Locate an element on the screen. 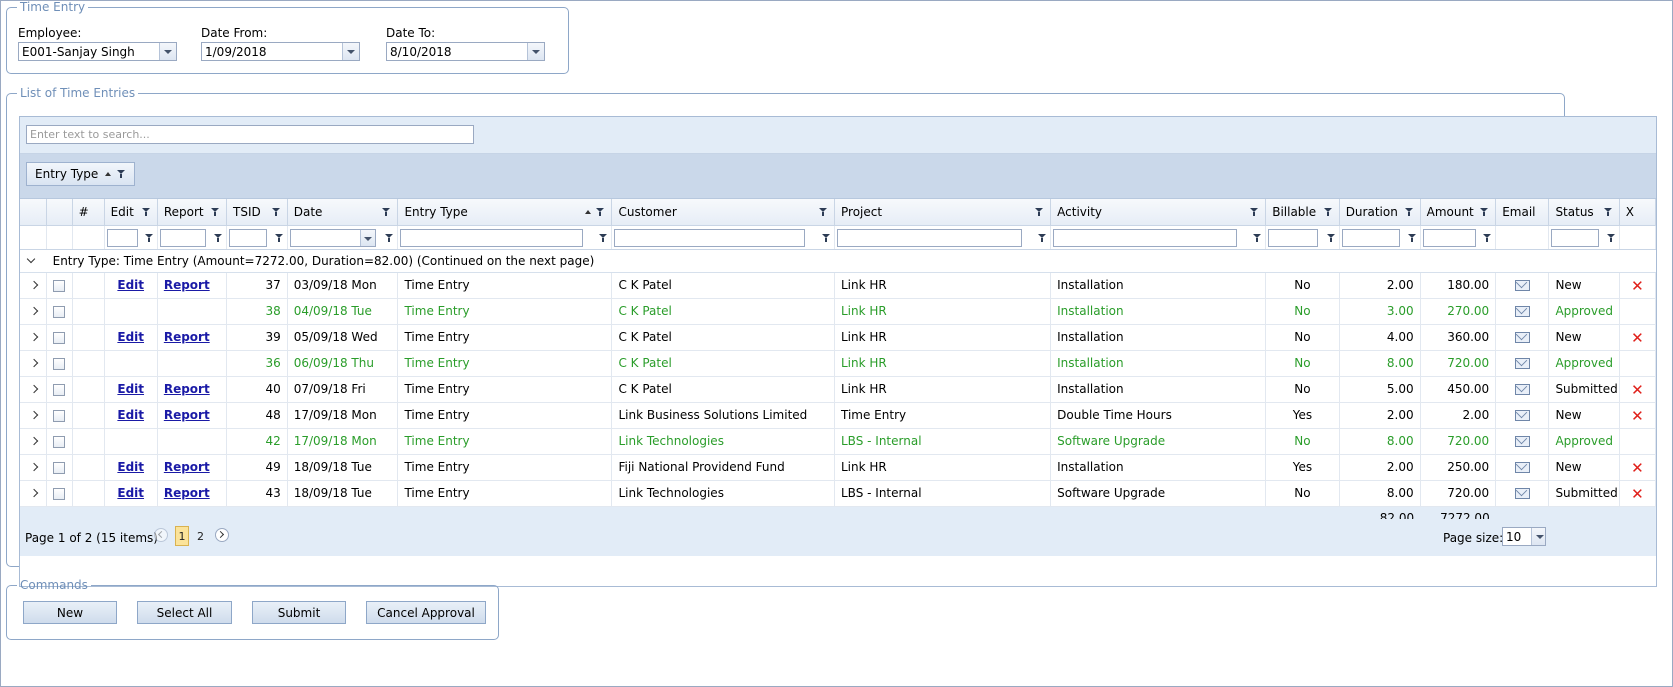 This screenshot has width=1673, height=687. col-header-amount: Amount is located at coordinates (1458, 212).